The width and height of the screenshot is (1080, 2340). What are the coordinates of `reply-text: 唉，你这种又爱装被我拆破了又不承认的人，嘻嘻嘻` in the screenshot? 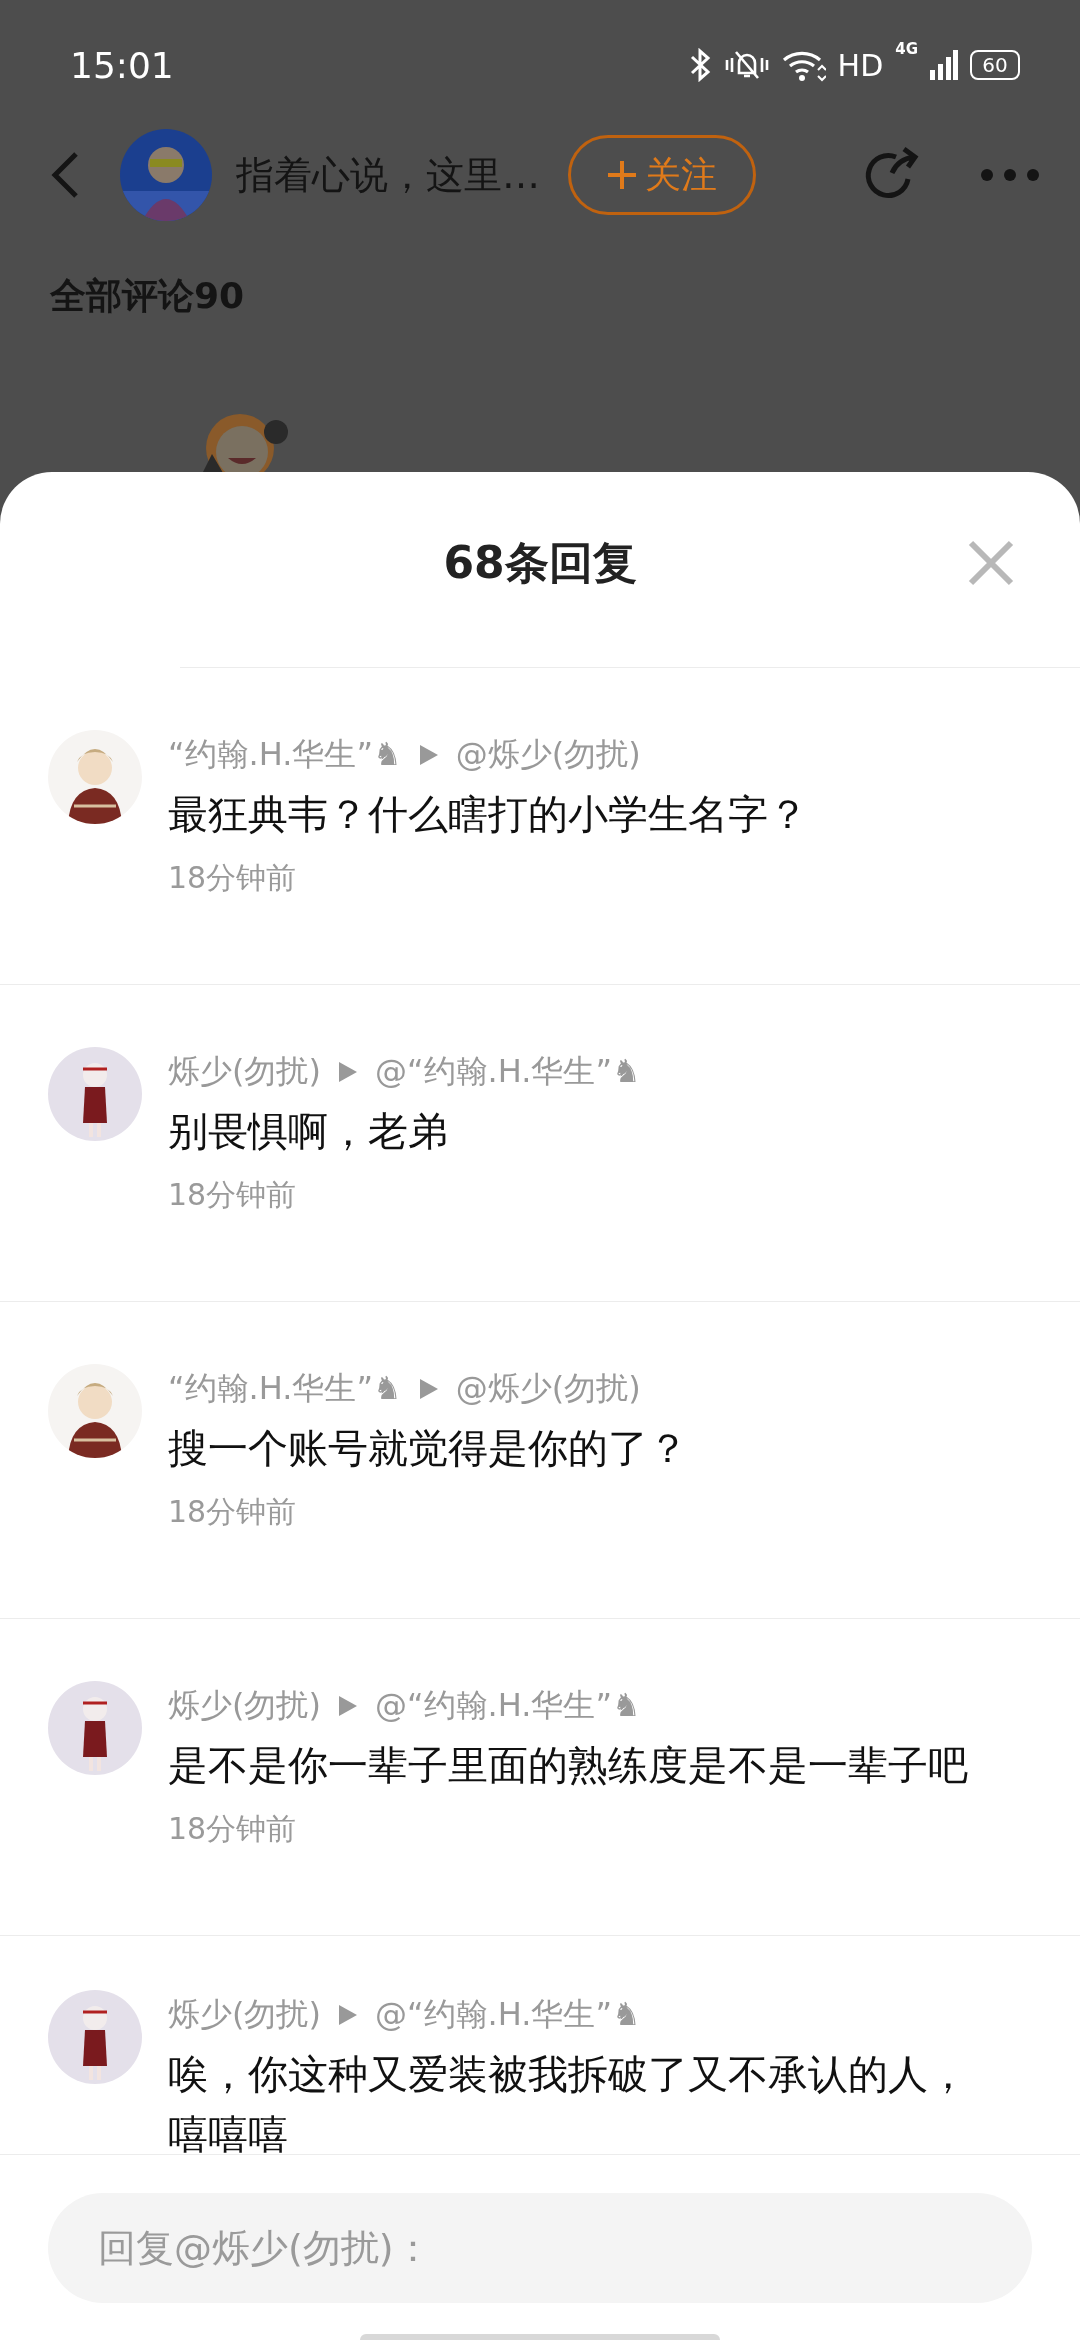 It's located at (568, 2102).